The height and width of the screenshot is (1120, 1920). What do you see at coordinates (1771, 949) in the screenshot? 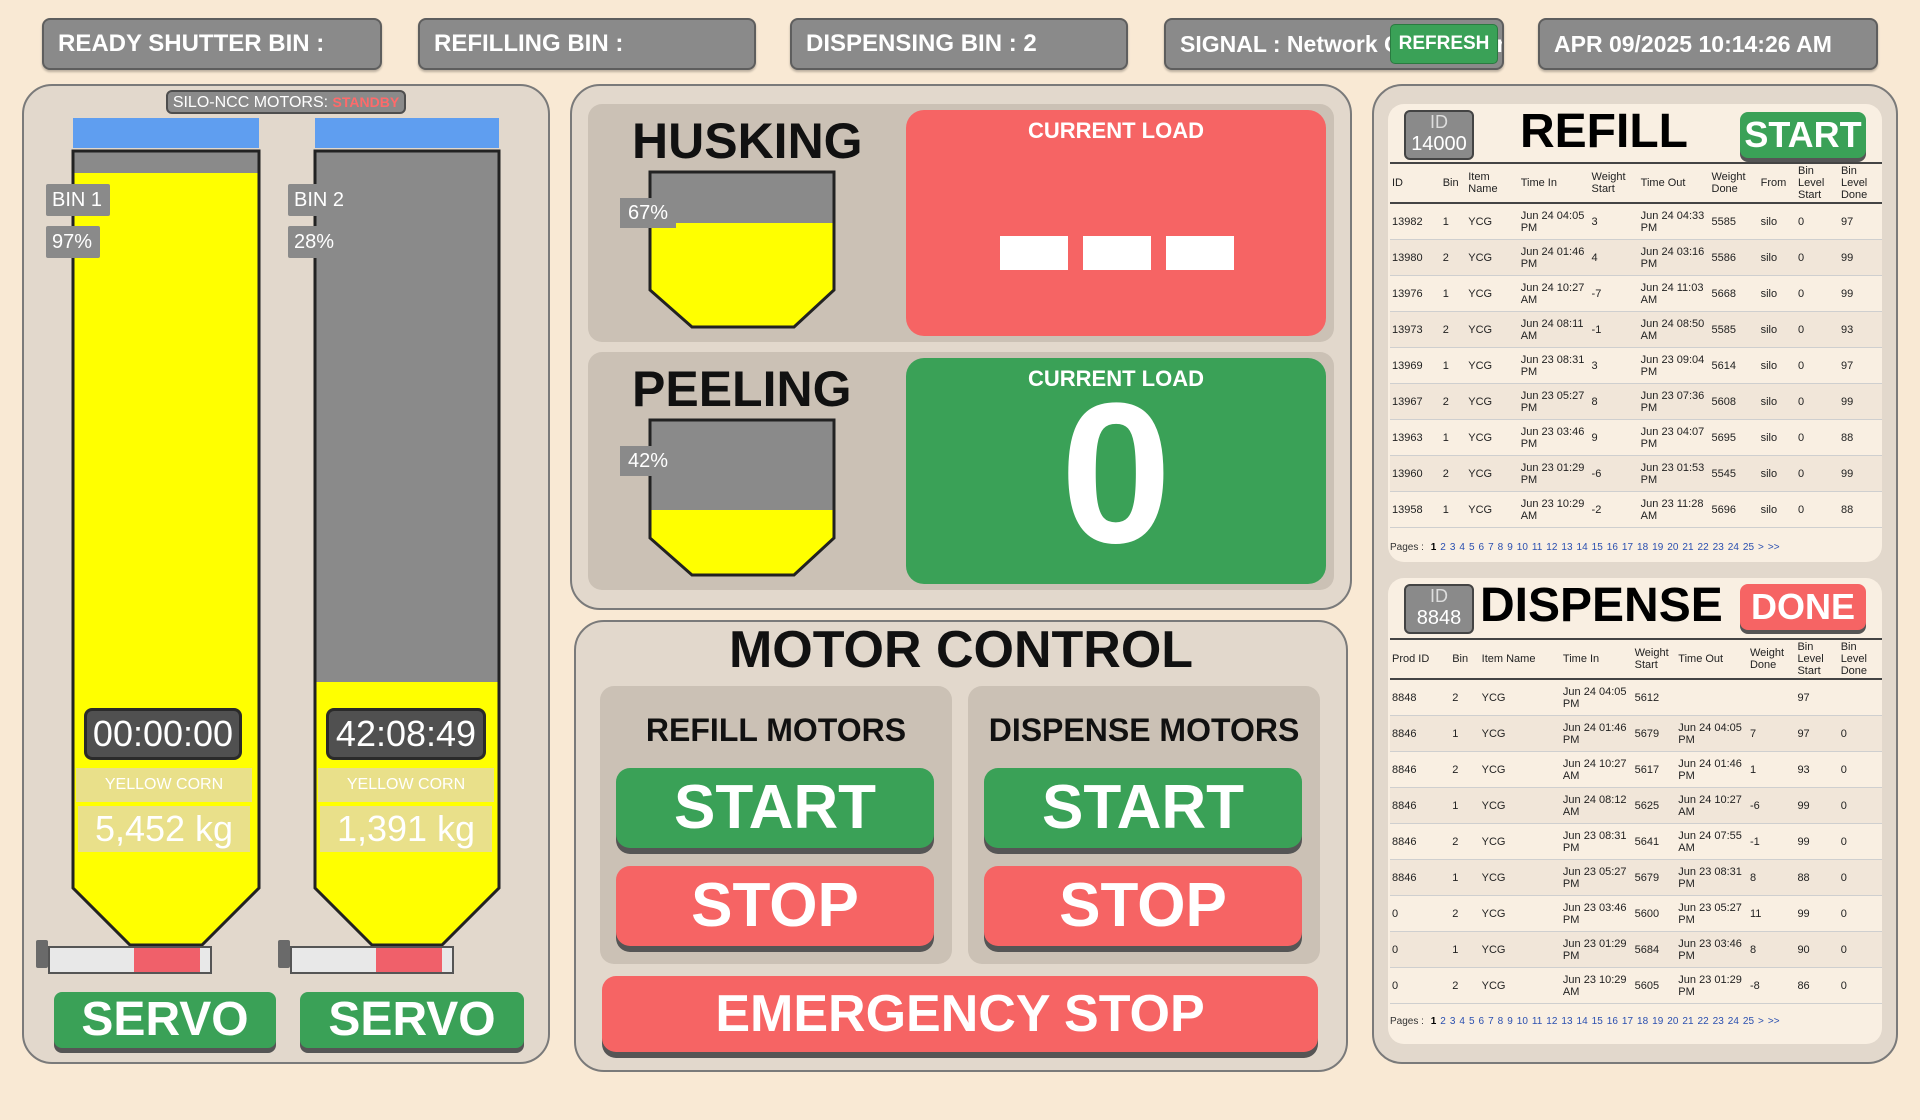
I see `table-cell: 8` at bounding box center [1771, 949].